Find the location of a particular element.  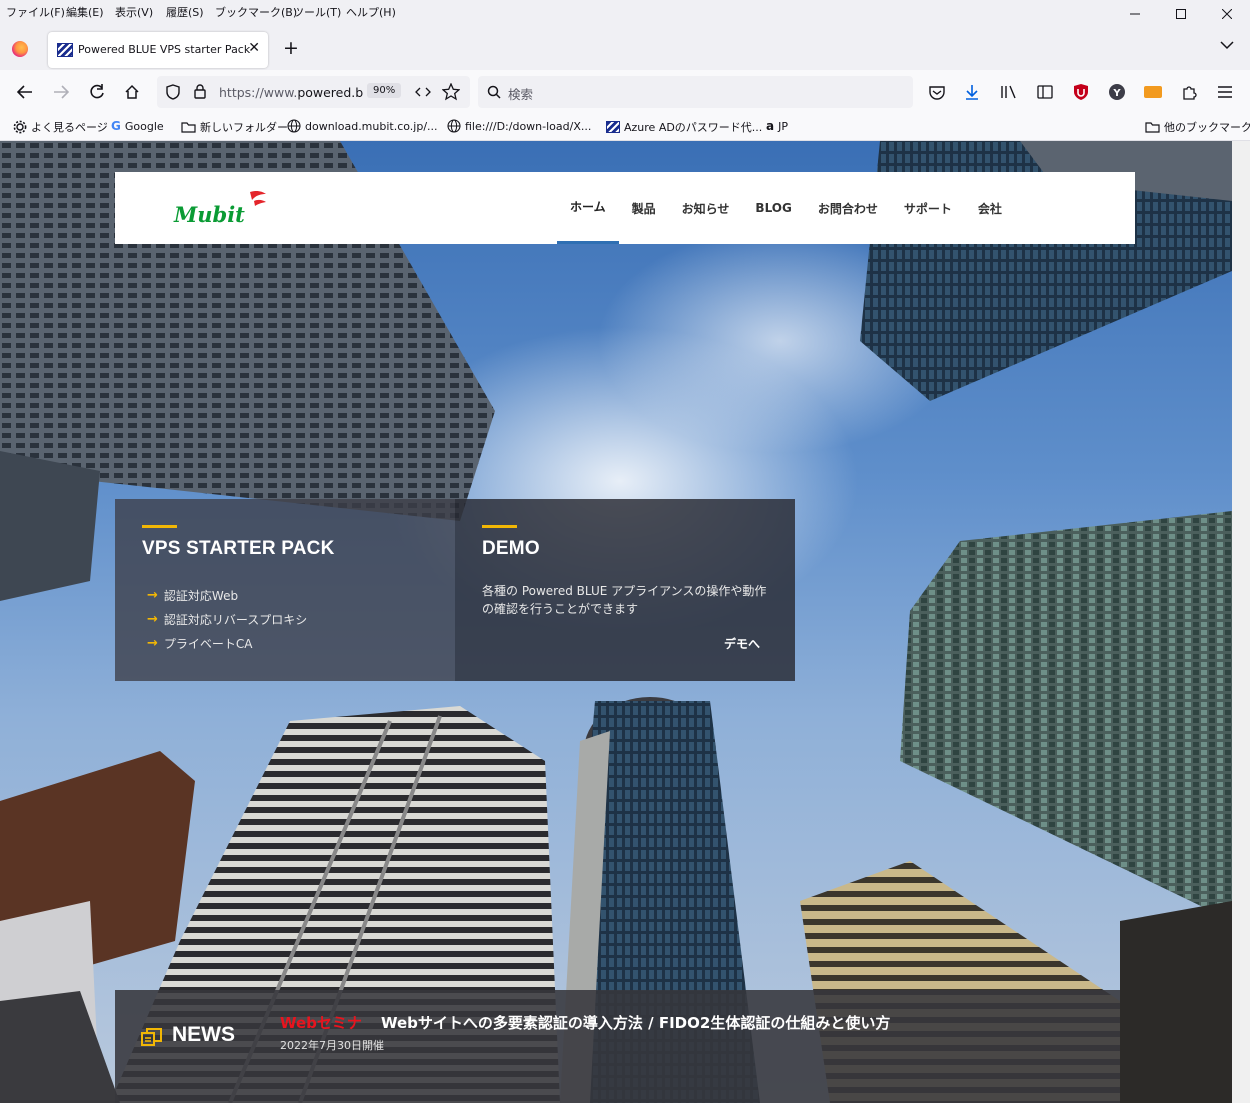

new-tab-button: + is located at coordinates (291, 48).